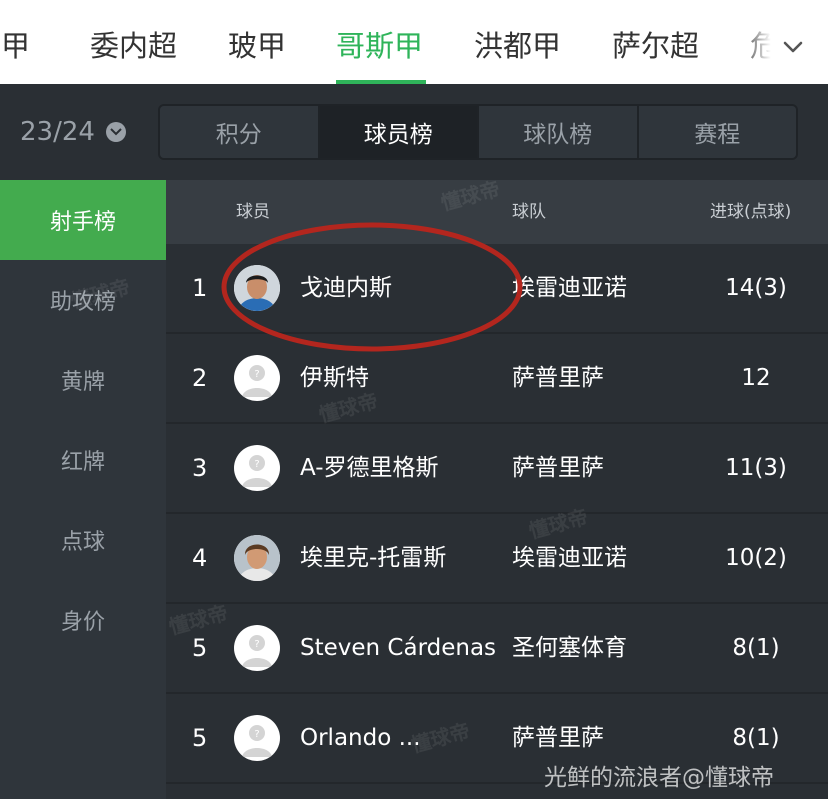  I want to click on goals-value: 8(1), so click(756, 648).